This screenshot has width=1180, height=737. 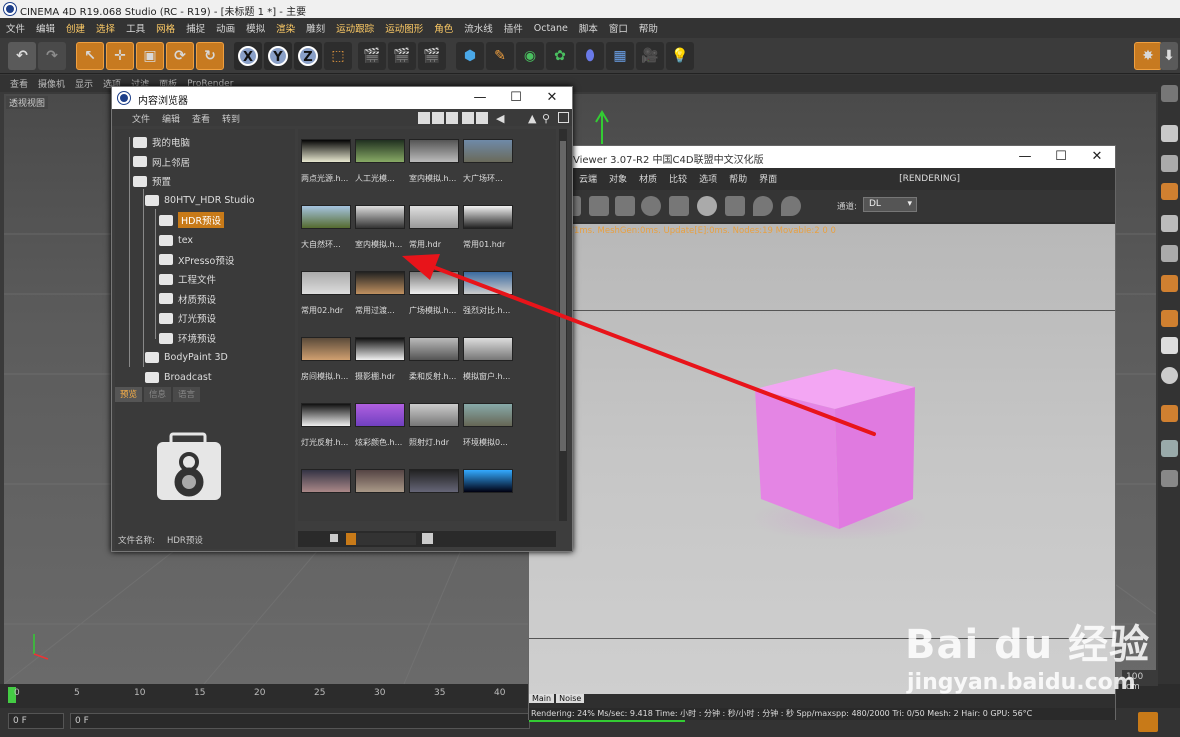 I want to click on subdivision-icon: ◉, so click(x=530, y=56).